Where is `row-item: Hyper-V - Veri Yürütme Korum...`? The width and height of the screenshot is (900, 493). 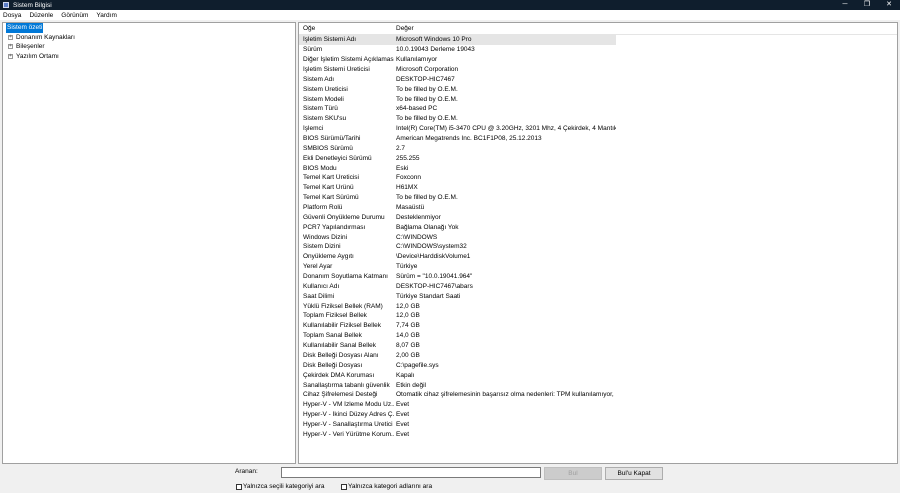 row-item: Hyper-V - Veri Yürütme Korum... is located at coordinates (348, 434).